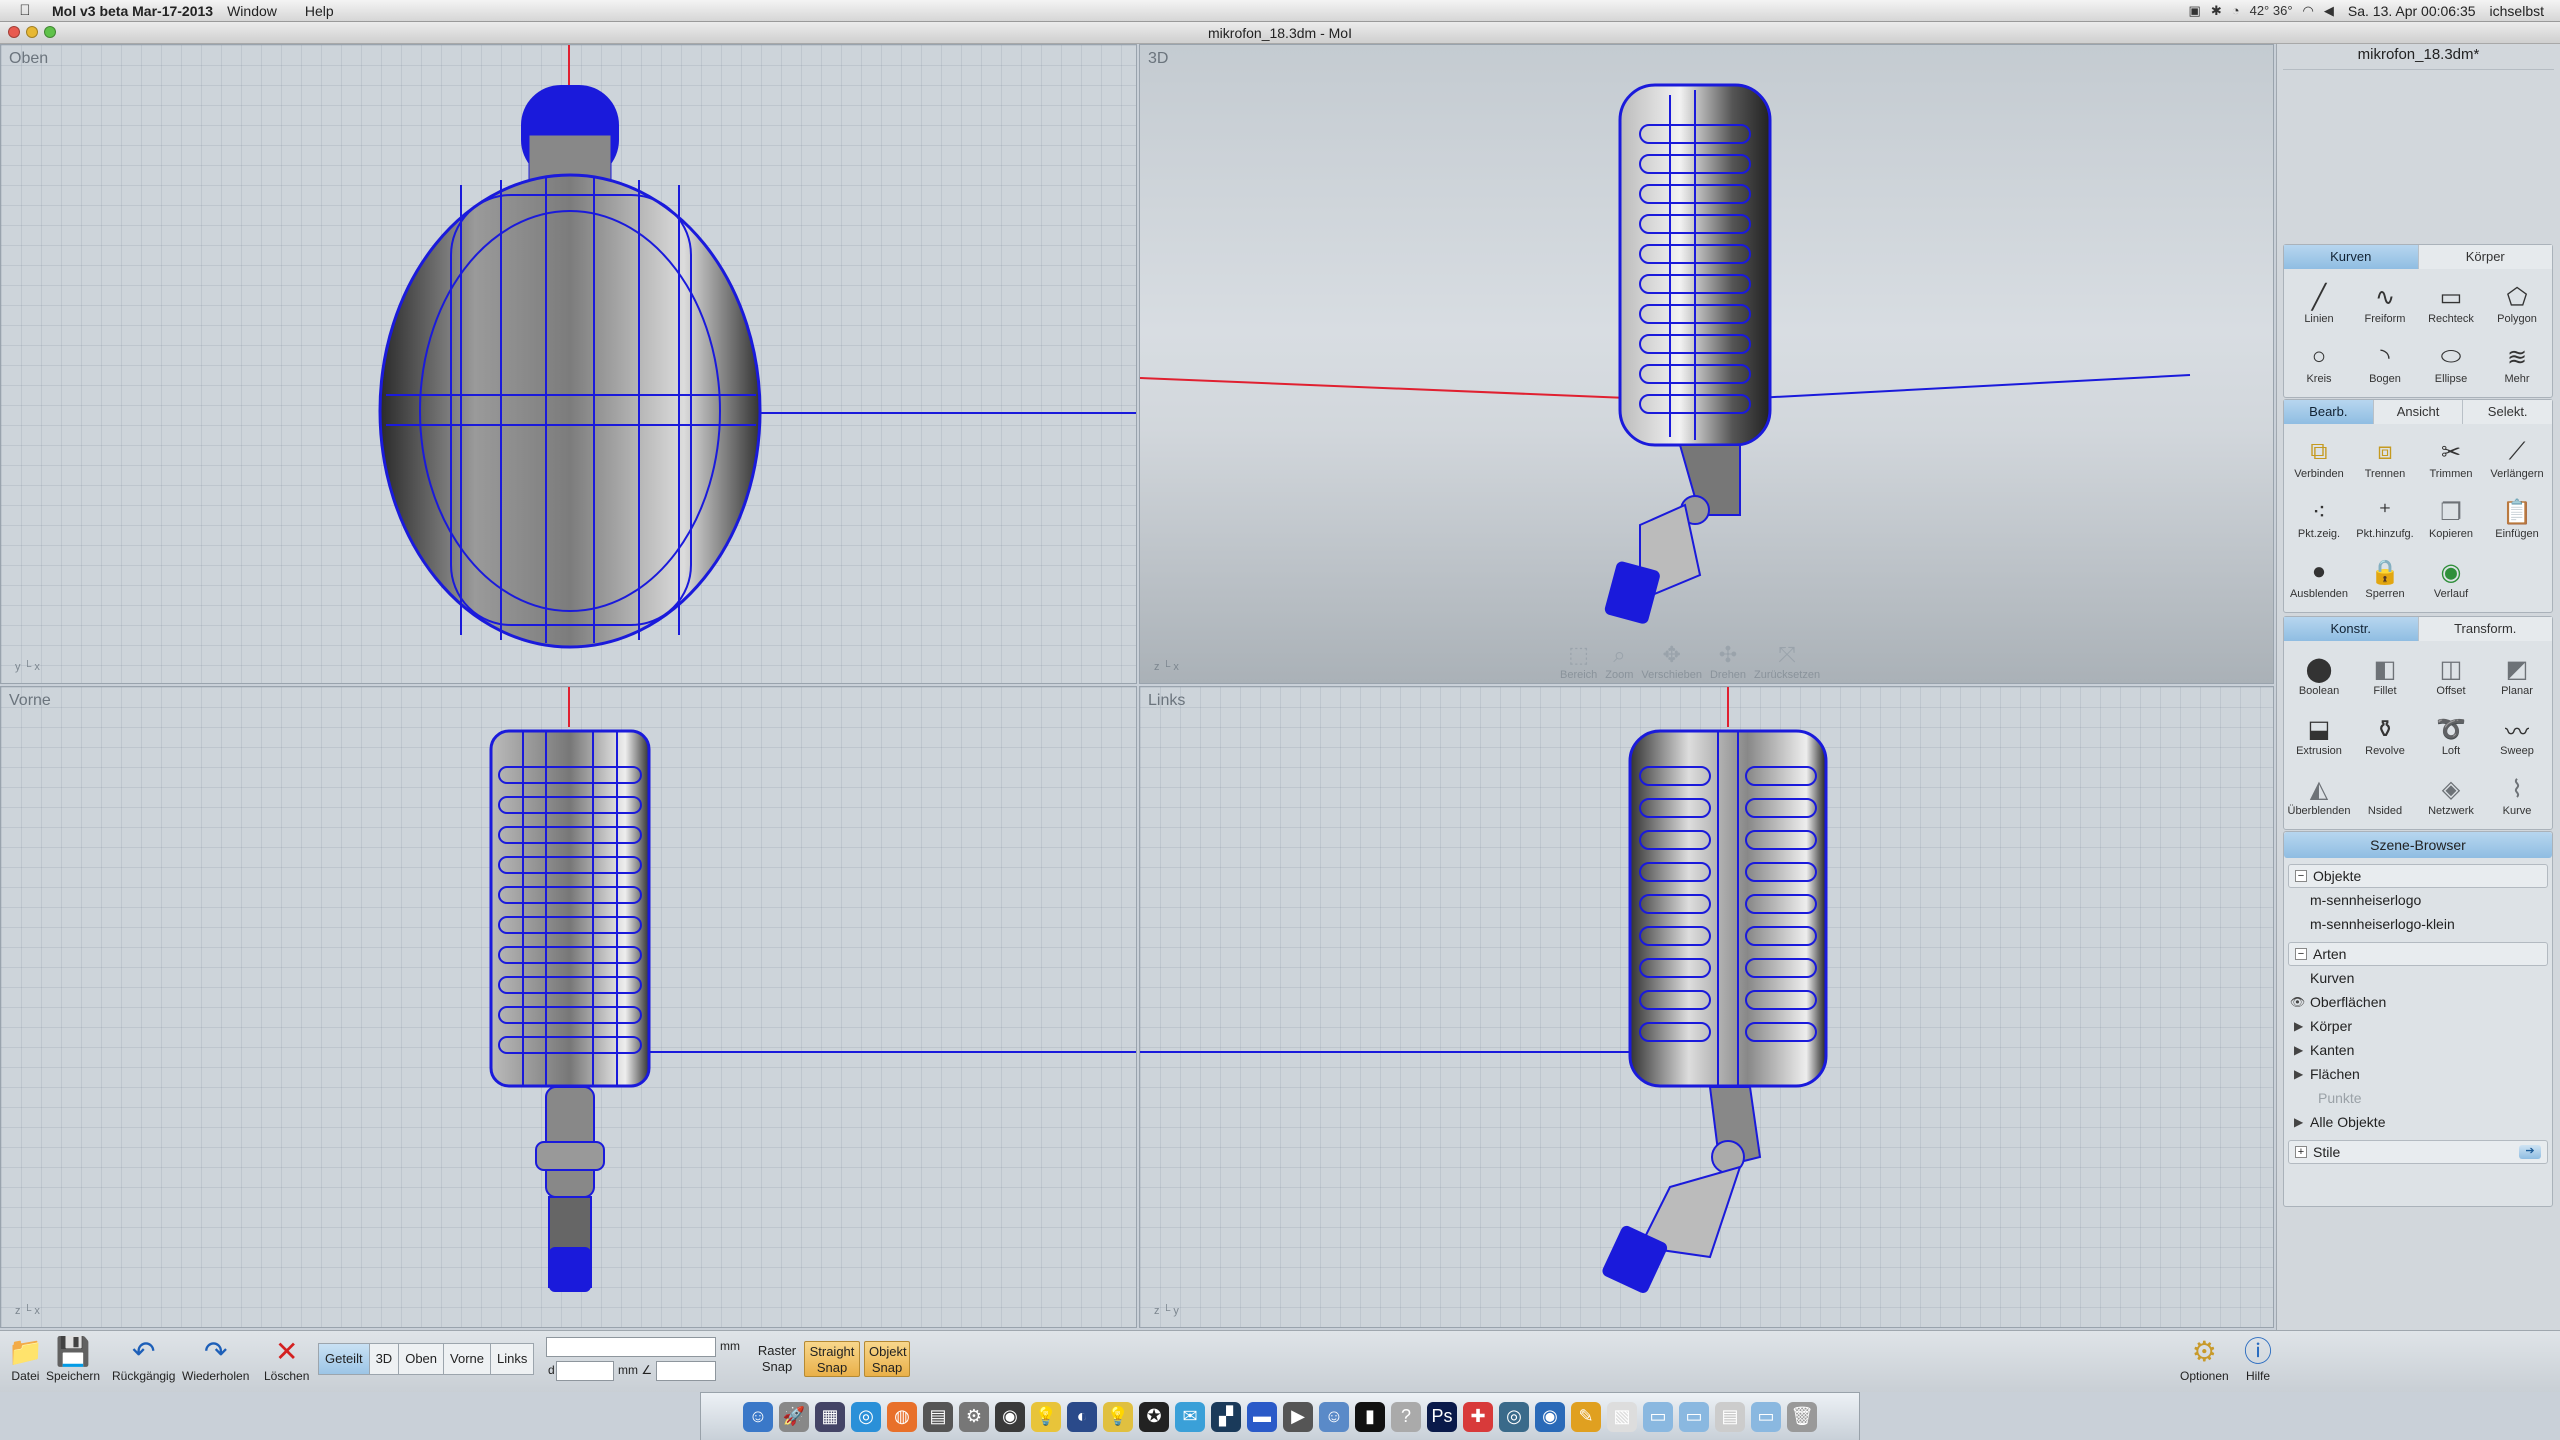  What do you see at coordinates (887, 1359) in the screenshot?
I see `objekt-snap-toggle: Objekt Snap` at bounding box center [887, 1359].